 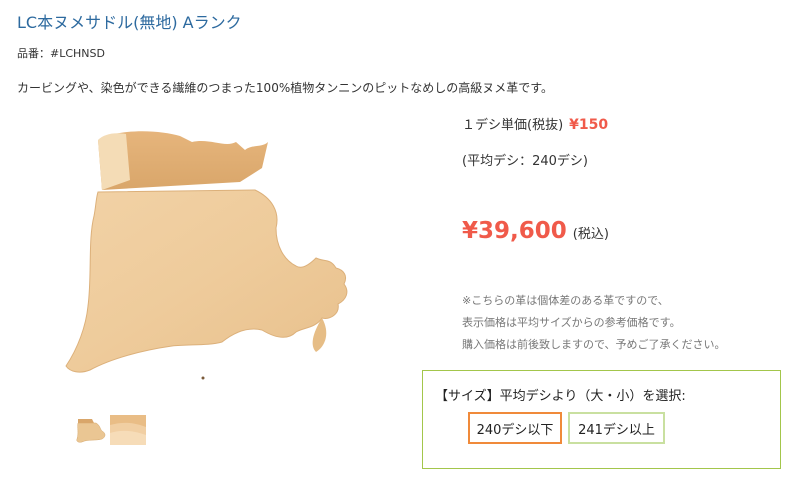 I want to click on price-line: ¥39,600 (税込), so click(x=535, y=231).